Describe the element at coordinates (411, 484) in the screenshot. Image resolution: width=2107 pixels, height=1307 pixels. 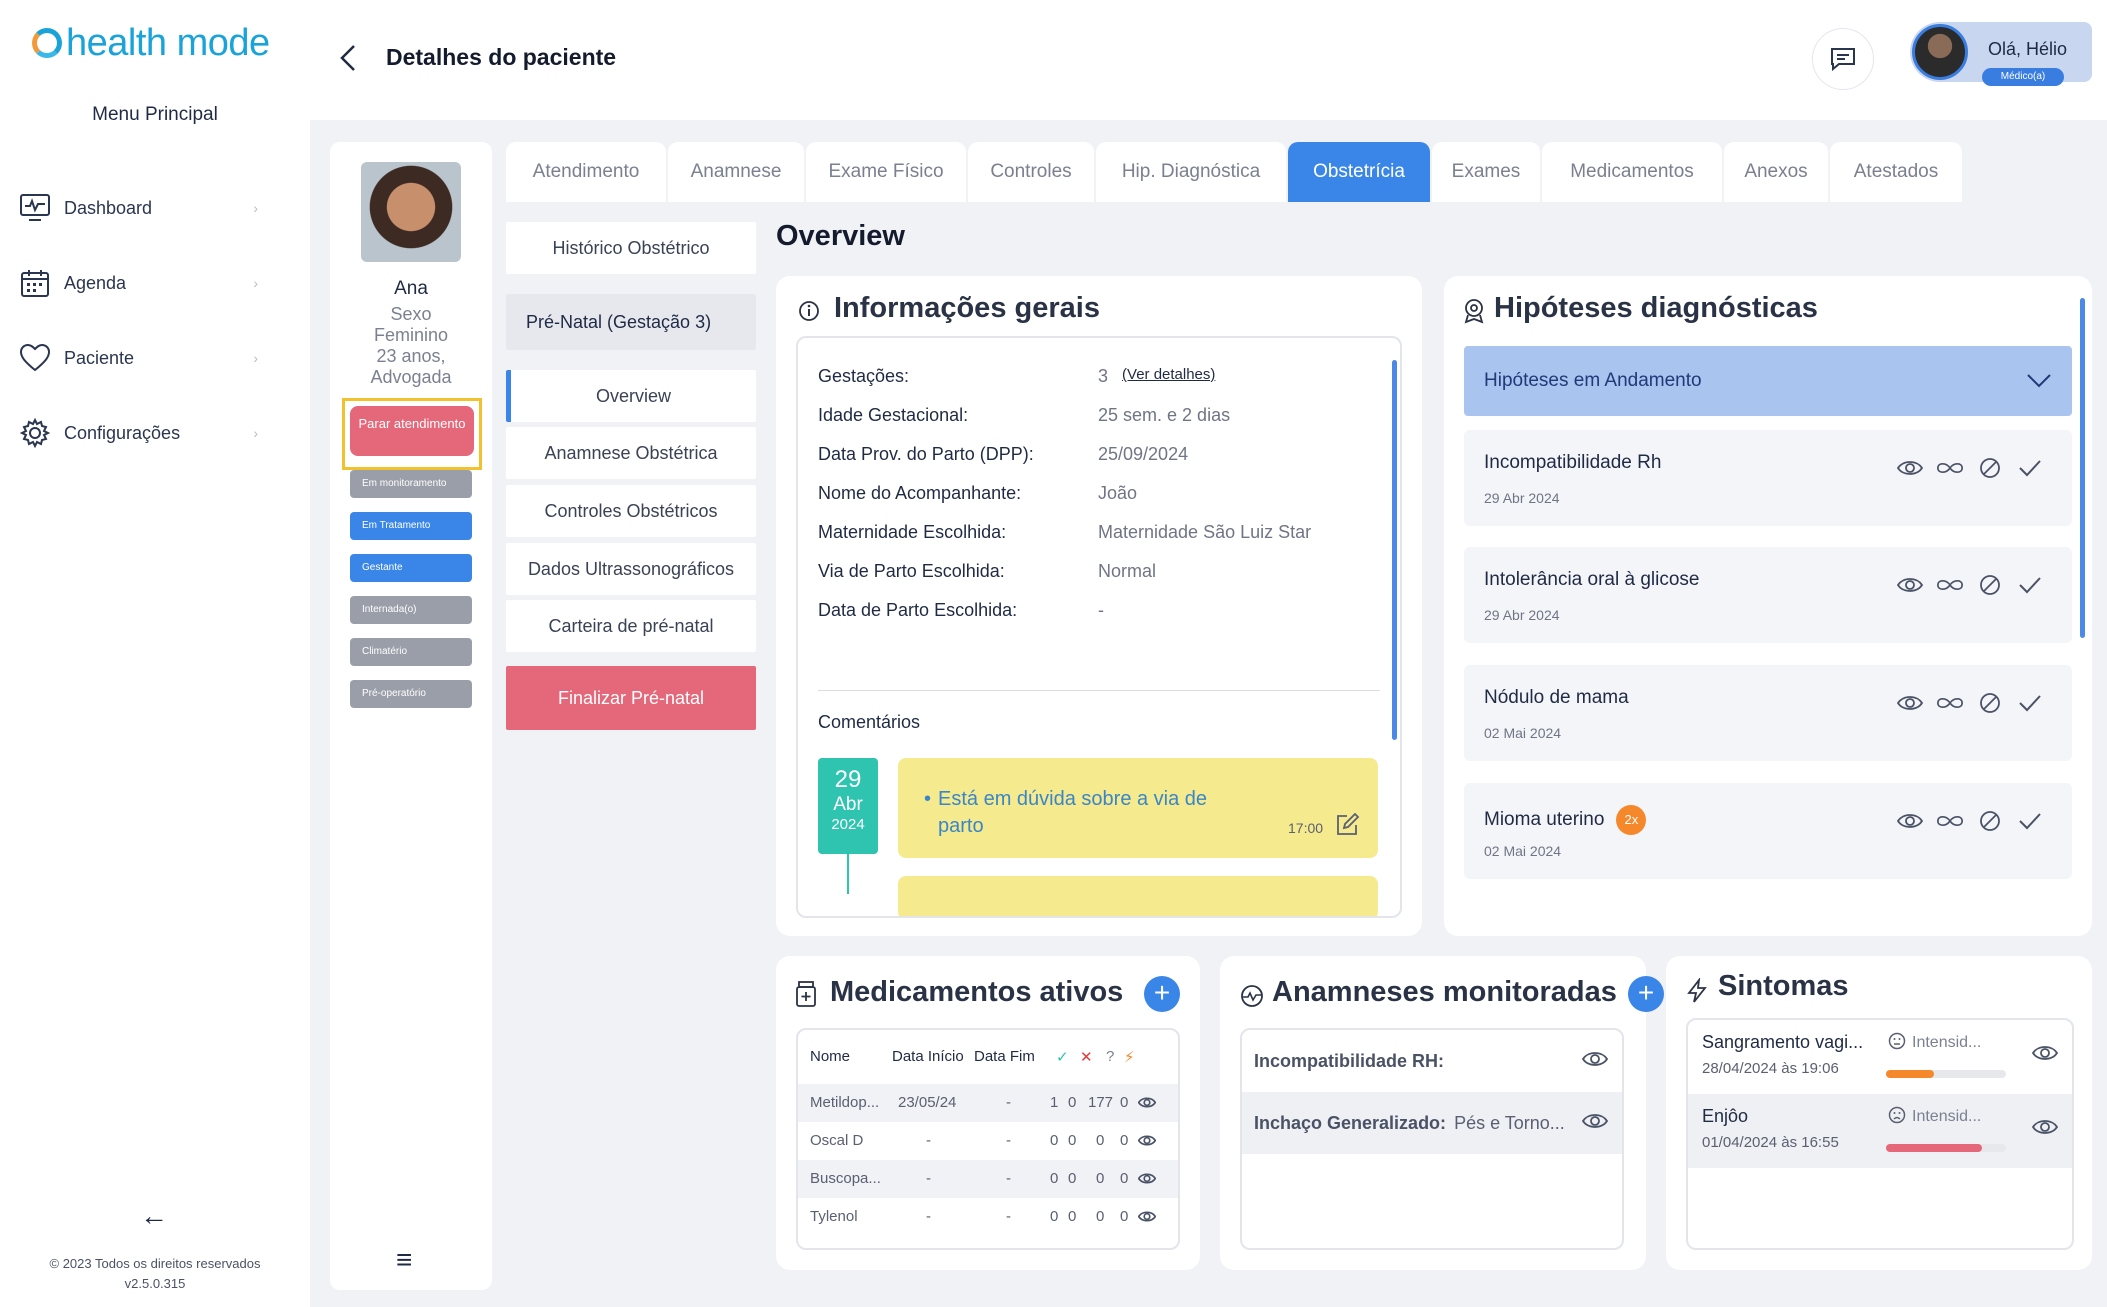
I see `status-tag-monitoring: Em monitoramento` at that location.